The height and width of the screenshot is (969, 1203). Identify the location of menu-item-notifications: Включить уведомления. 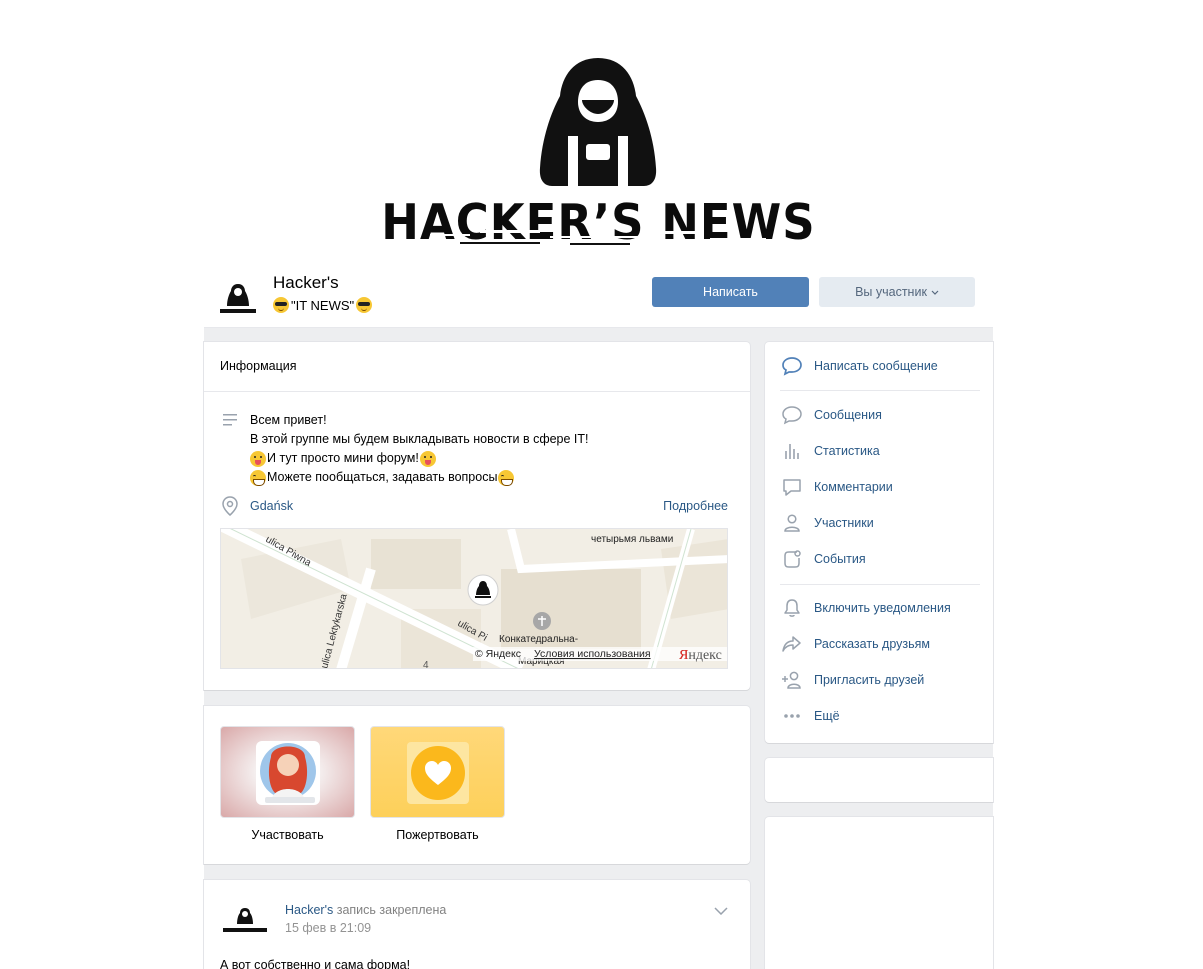
(879, 608).